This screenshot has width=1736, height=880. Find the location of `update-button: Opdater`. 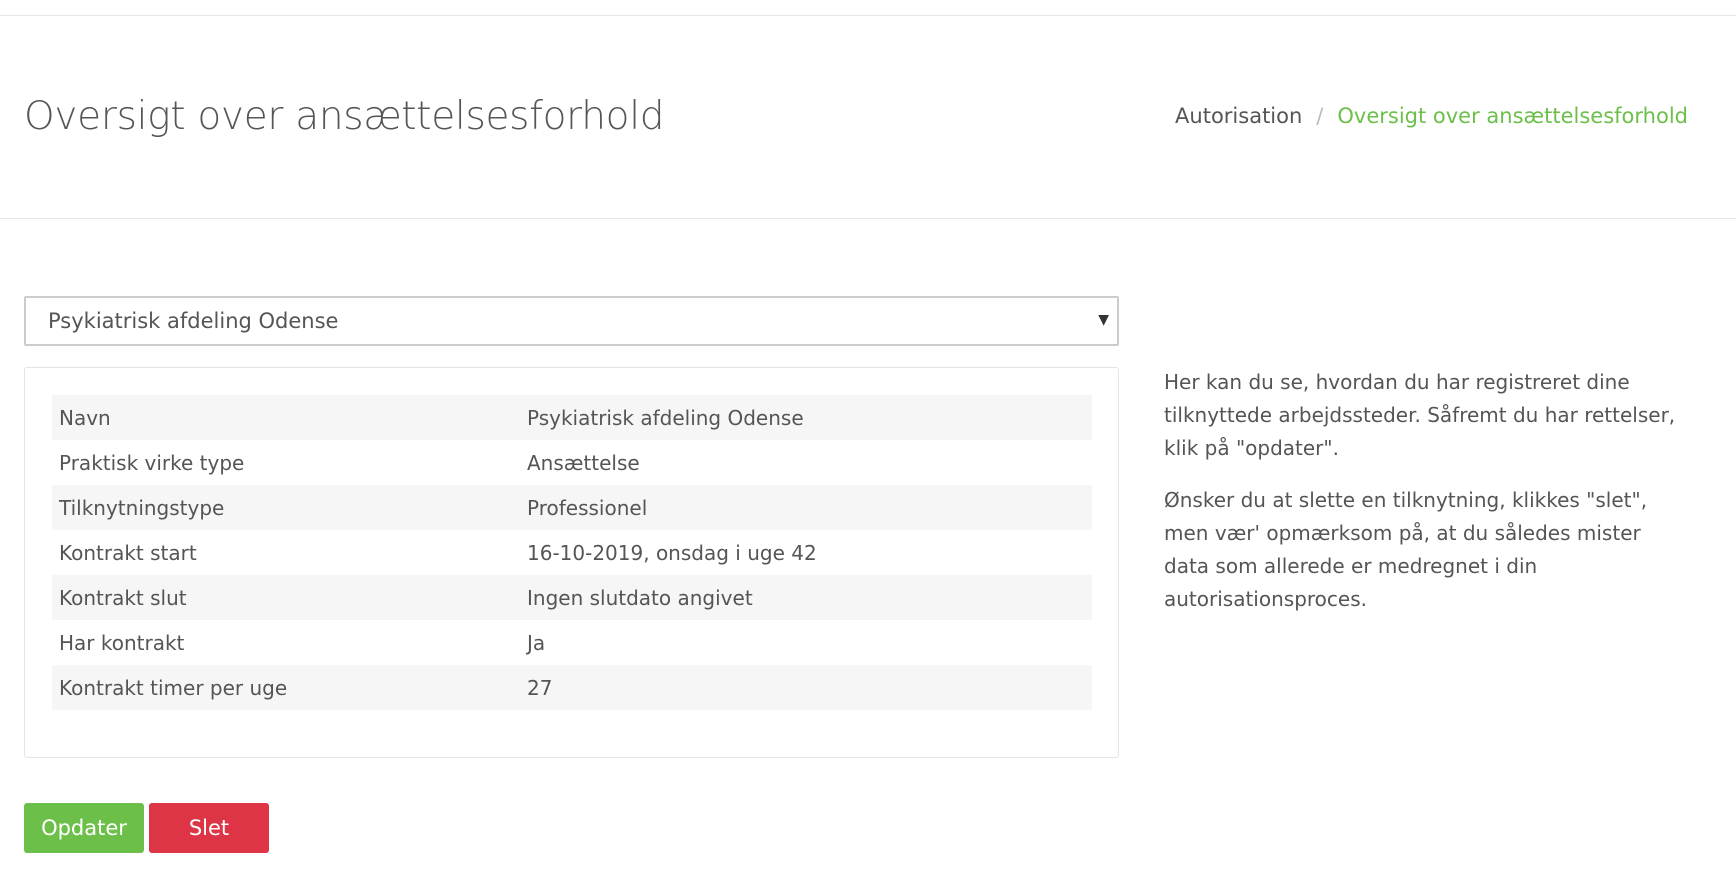

update-button: Opdater is located at coordinates (84, 828).